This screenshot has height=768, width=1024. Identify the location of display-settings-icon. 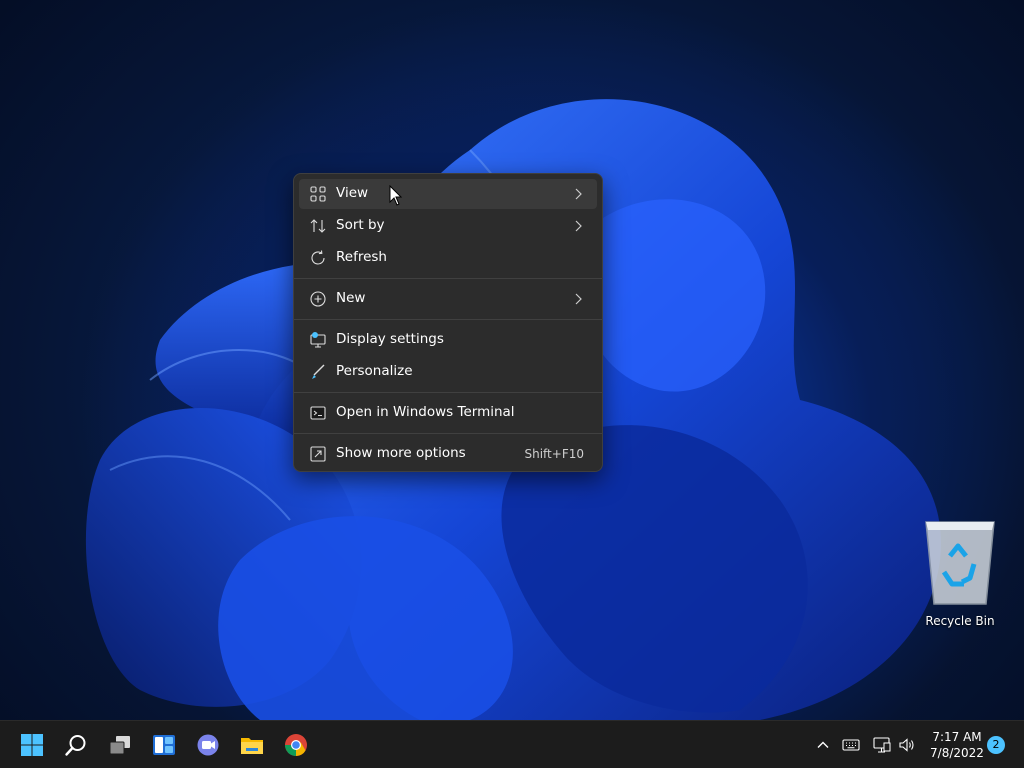
(318, 340).